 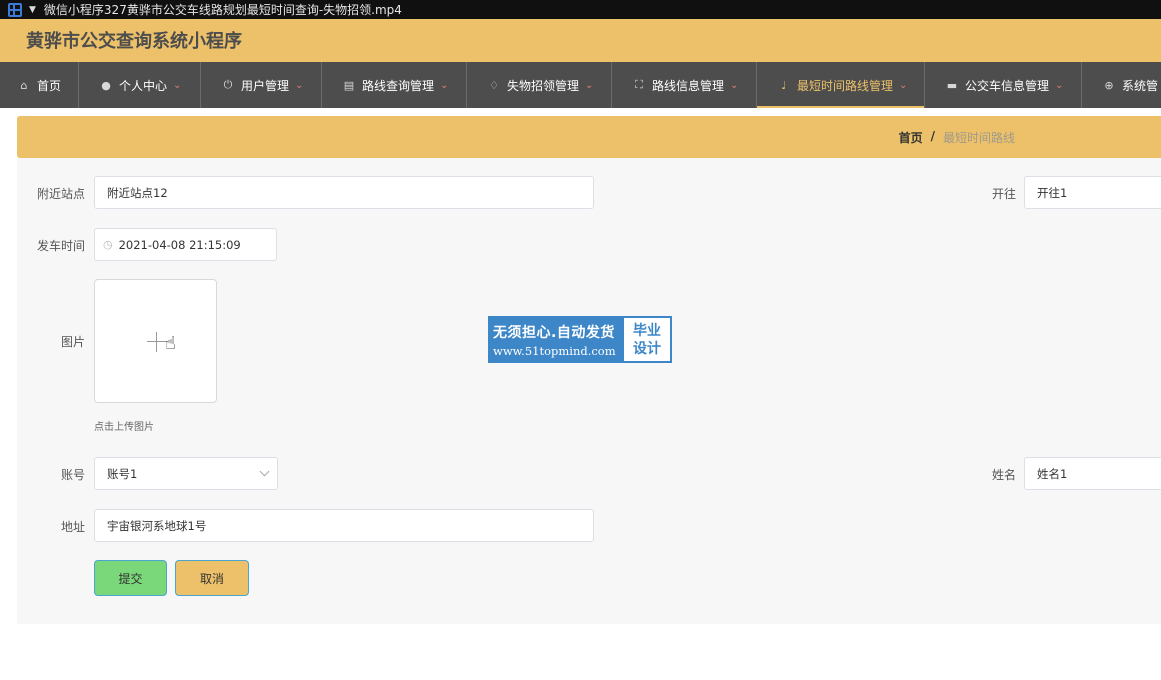 What do you see at coordinates (60, 194) in the screenshot?
I see `nearby-stop-label: 附近站点` at bounding box center [60, 194].